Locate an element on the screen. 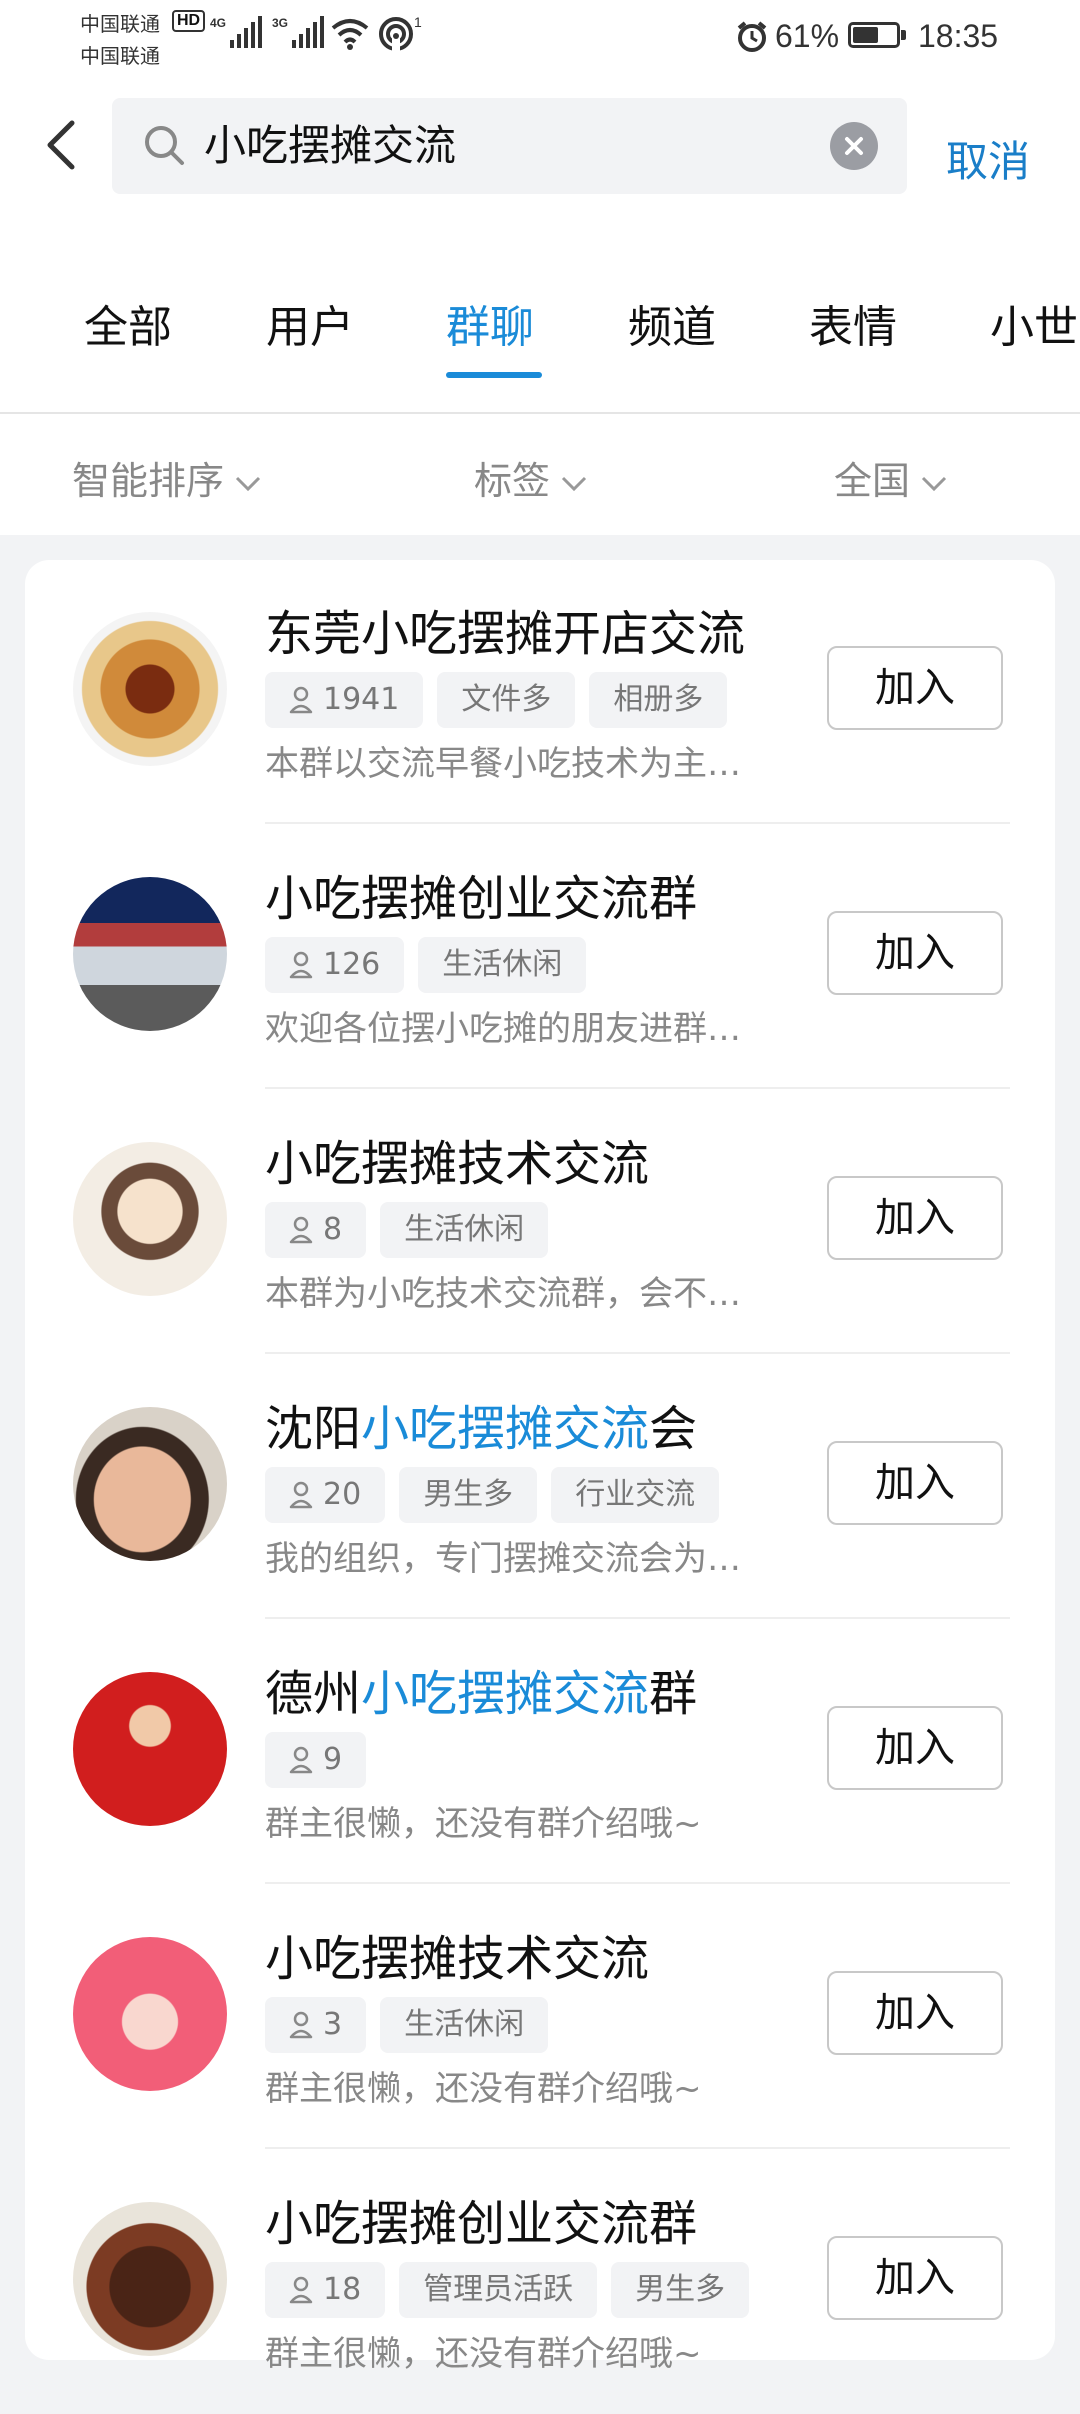 This screenshot has height=2414, width=1080. close-icon is located at coordinates (854, 146).